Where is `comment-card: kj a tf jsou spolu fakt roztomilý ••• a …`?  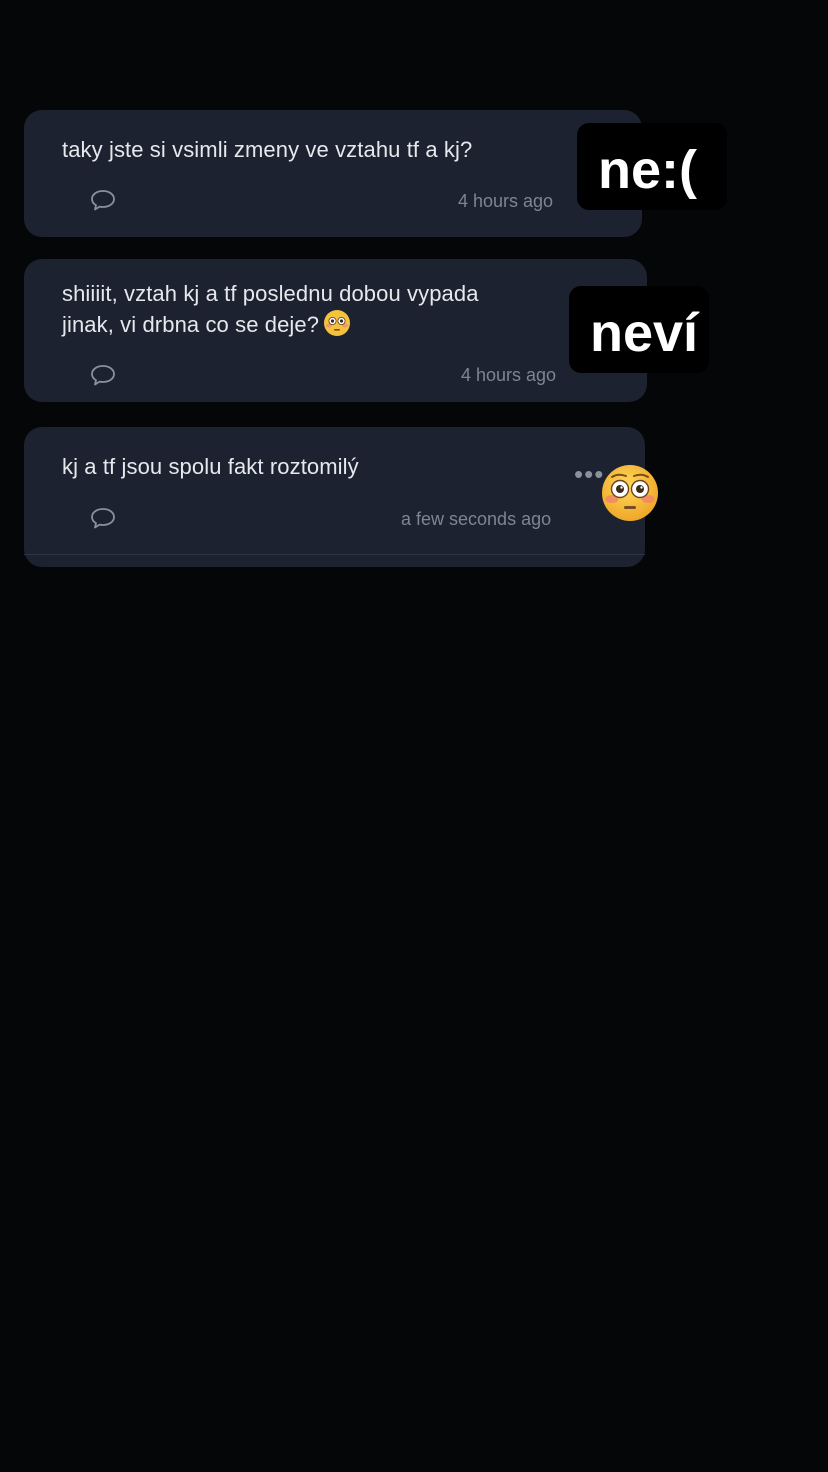
comment-card: kj a tf jsou spolu fakt roztomilý ••• a … is located at coordinates (334, 497).